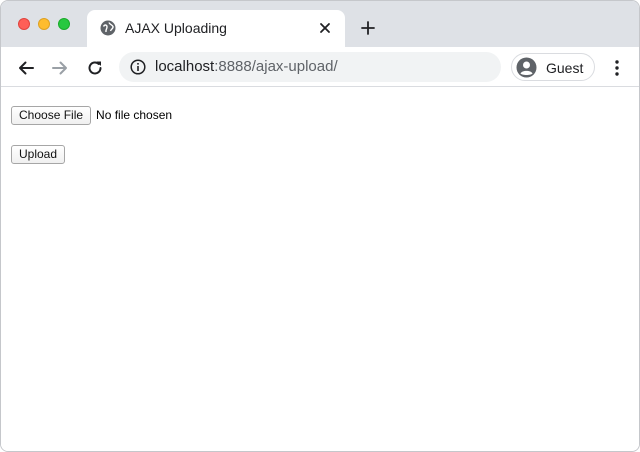 The height and width of the screenshot is (452, 640). What do you see at coordinates (134, 115) in the screenshot?
I see `file-status-text: No file chosen` at bounding box center [134, 115].